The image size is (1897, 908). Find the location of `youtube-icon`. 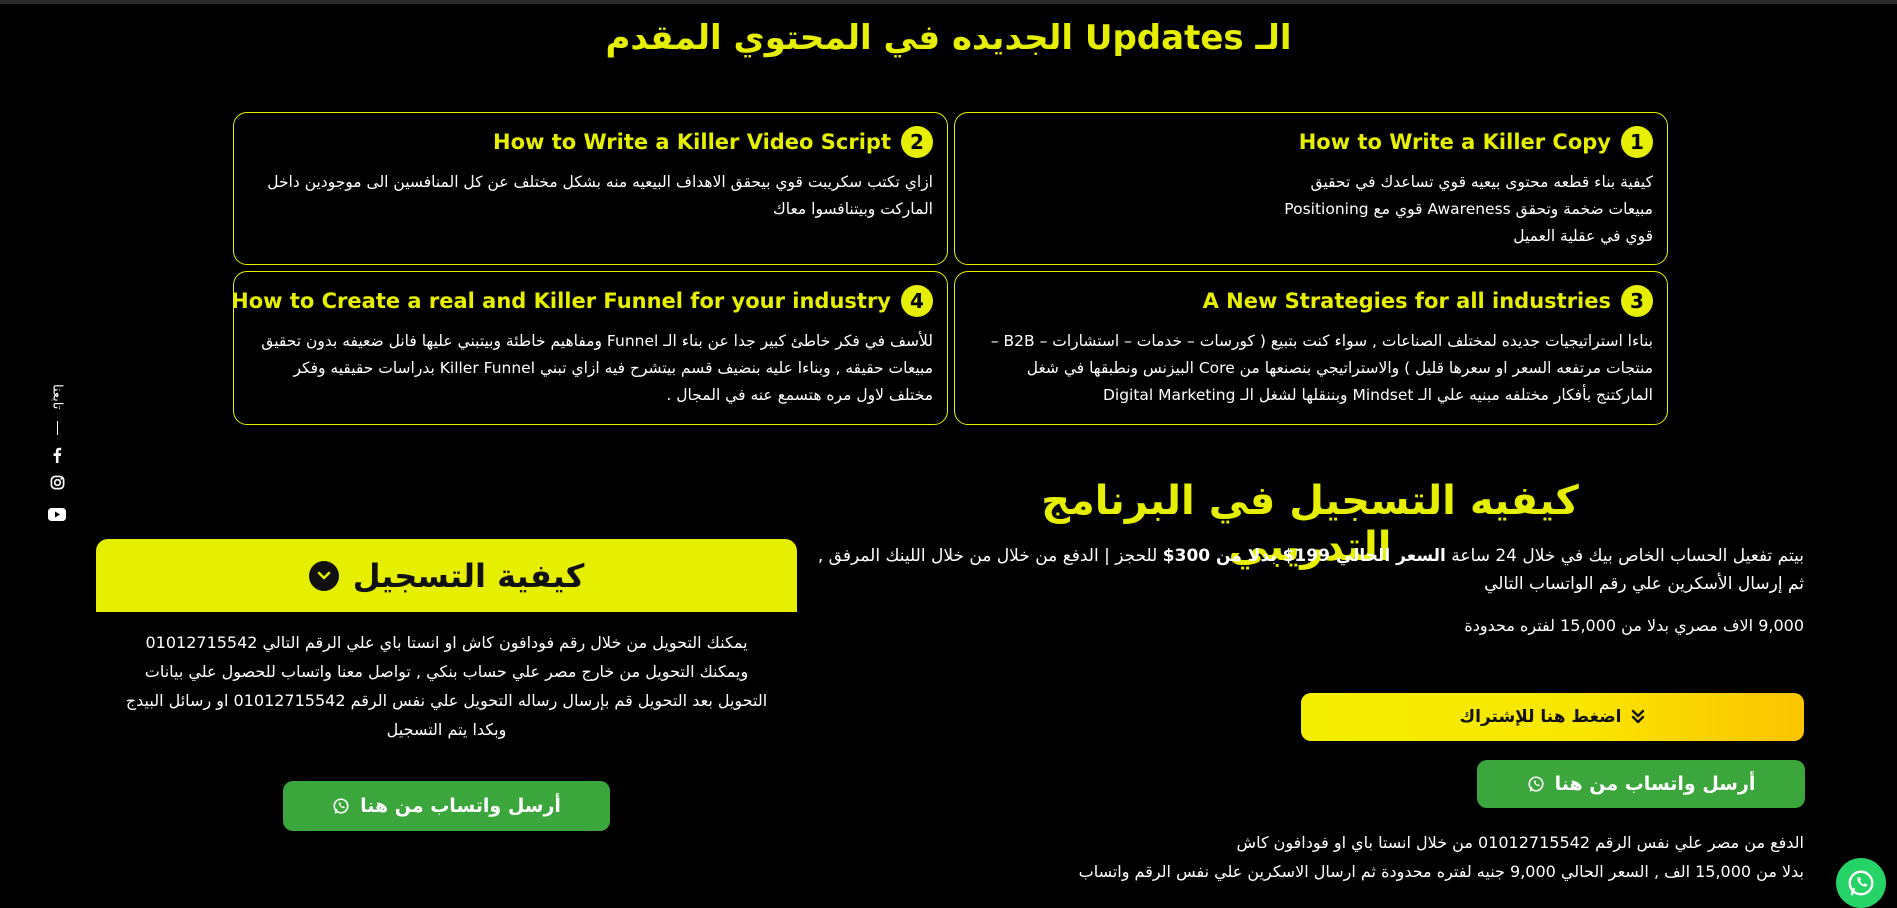

youtube-icon is located at coordinates (57, 515).